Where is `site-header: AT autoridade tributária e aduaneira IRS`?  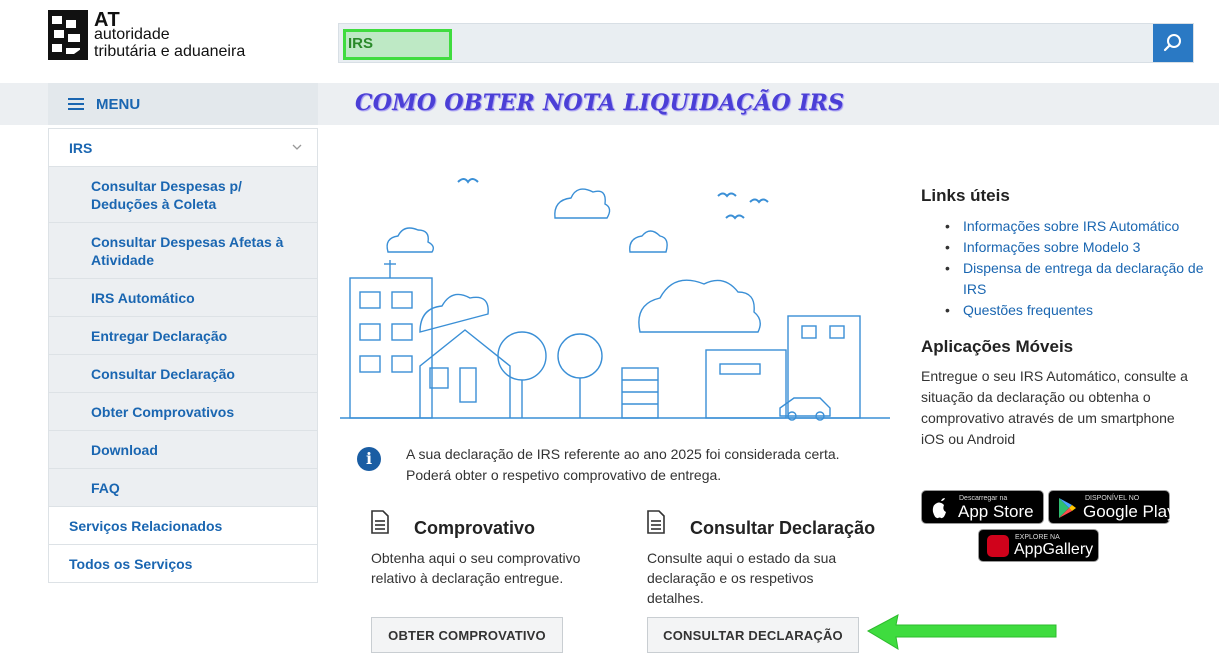
site-header: AT autoridade tributária e aduaneira IRS is located at coordinates (609, 38).